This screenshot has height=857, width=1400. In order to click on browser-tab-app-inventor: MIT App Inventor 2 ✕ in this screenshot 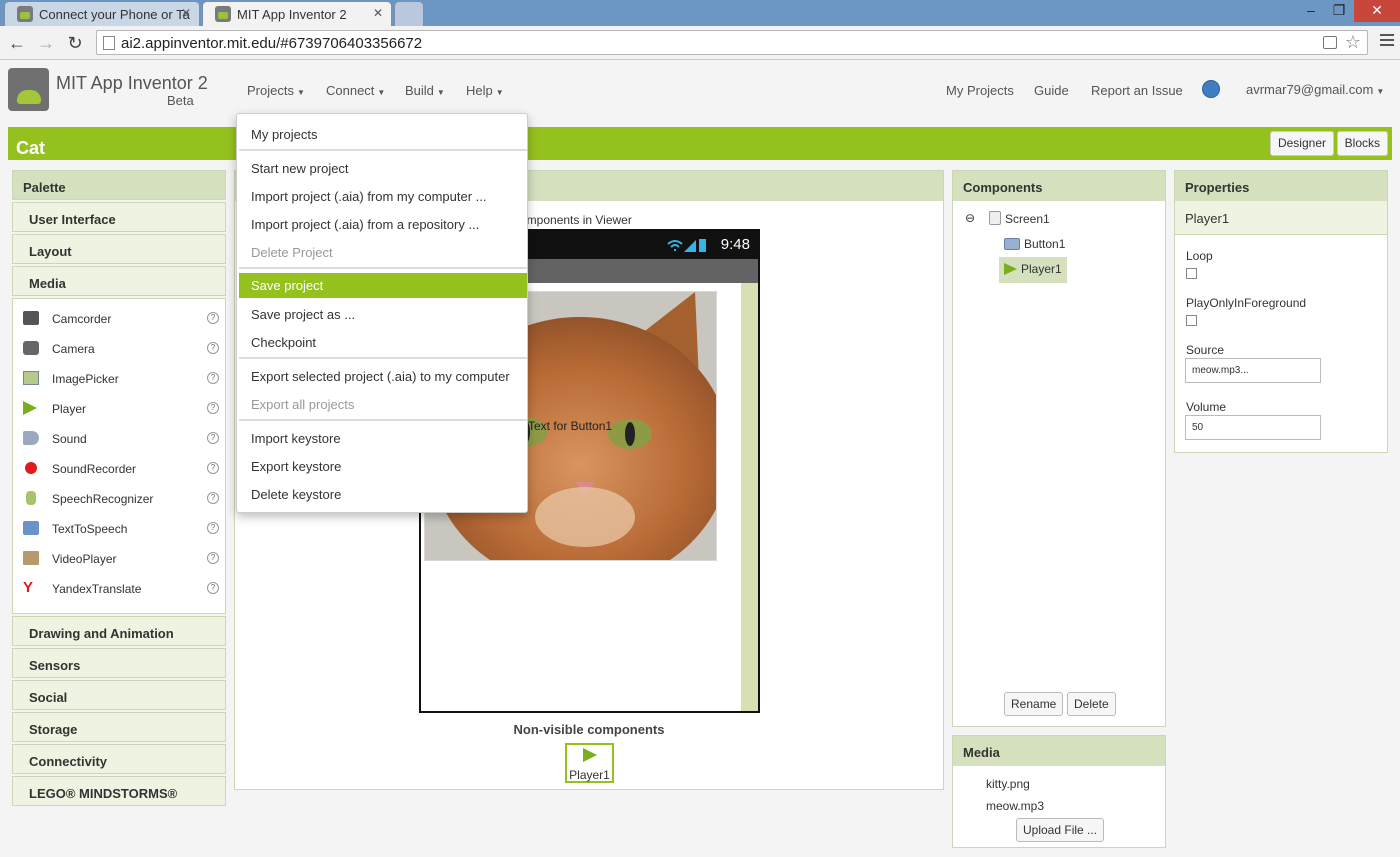, I will do `click(297, 13)`.